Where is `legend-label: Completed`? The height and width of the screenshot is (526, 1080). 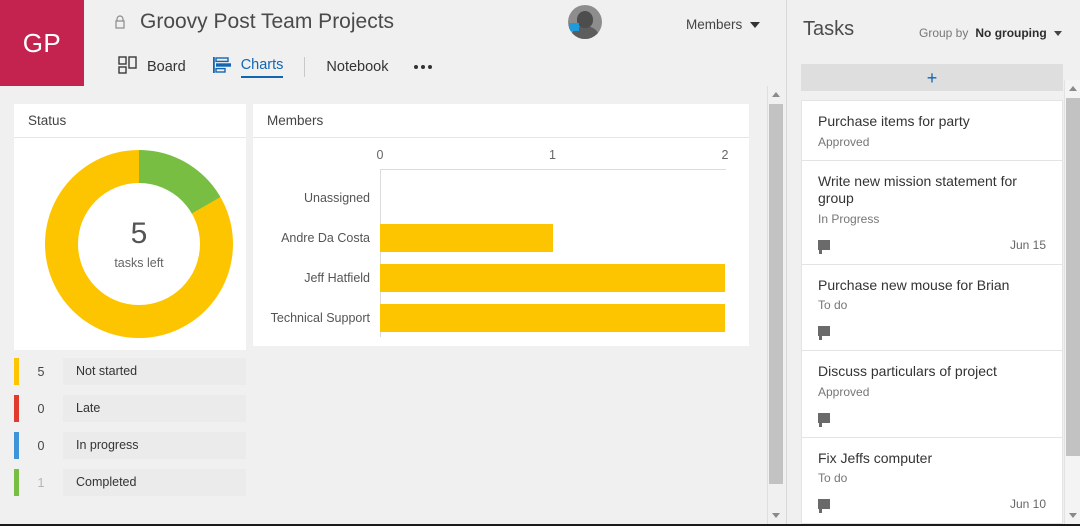
legend-label: Completed is located at coordinates (154, 482).